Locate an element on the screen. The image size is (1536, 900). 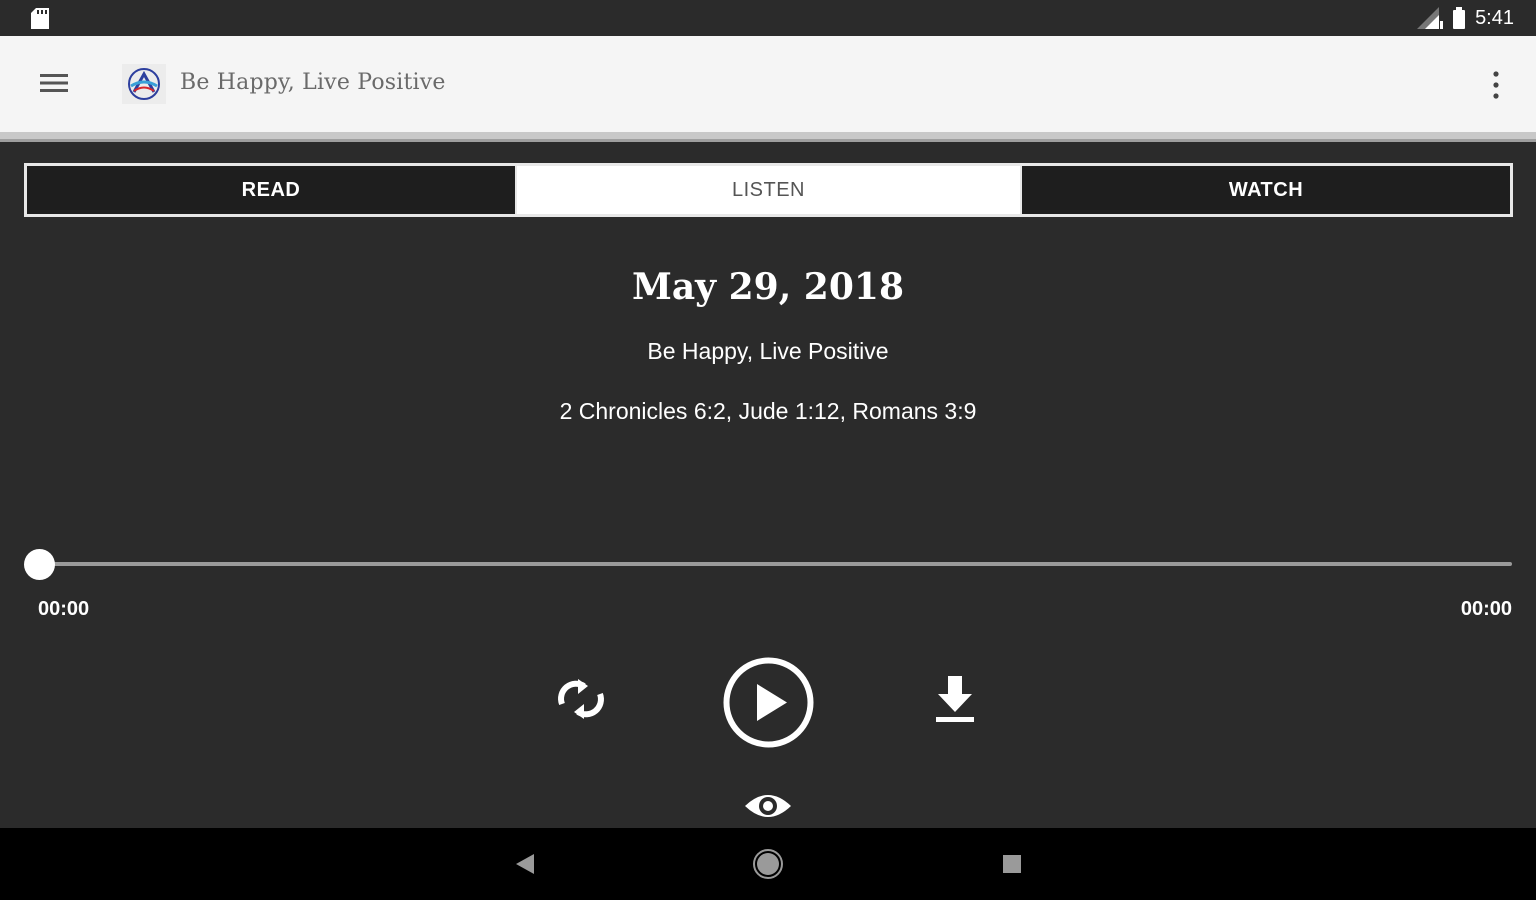
play-icon is located at coordinates (768, 702).